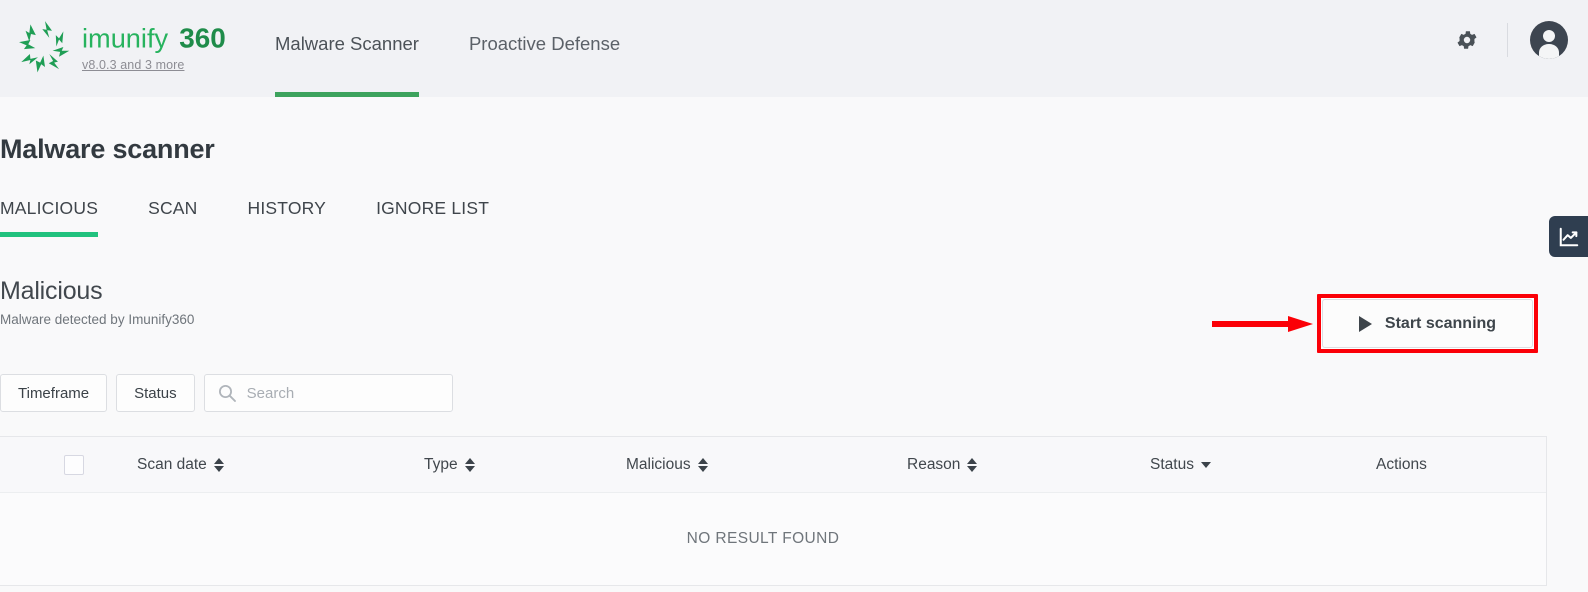 The width and height of the screenshot is (1588, 592). I want to click on search-input, so click(341, 393).